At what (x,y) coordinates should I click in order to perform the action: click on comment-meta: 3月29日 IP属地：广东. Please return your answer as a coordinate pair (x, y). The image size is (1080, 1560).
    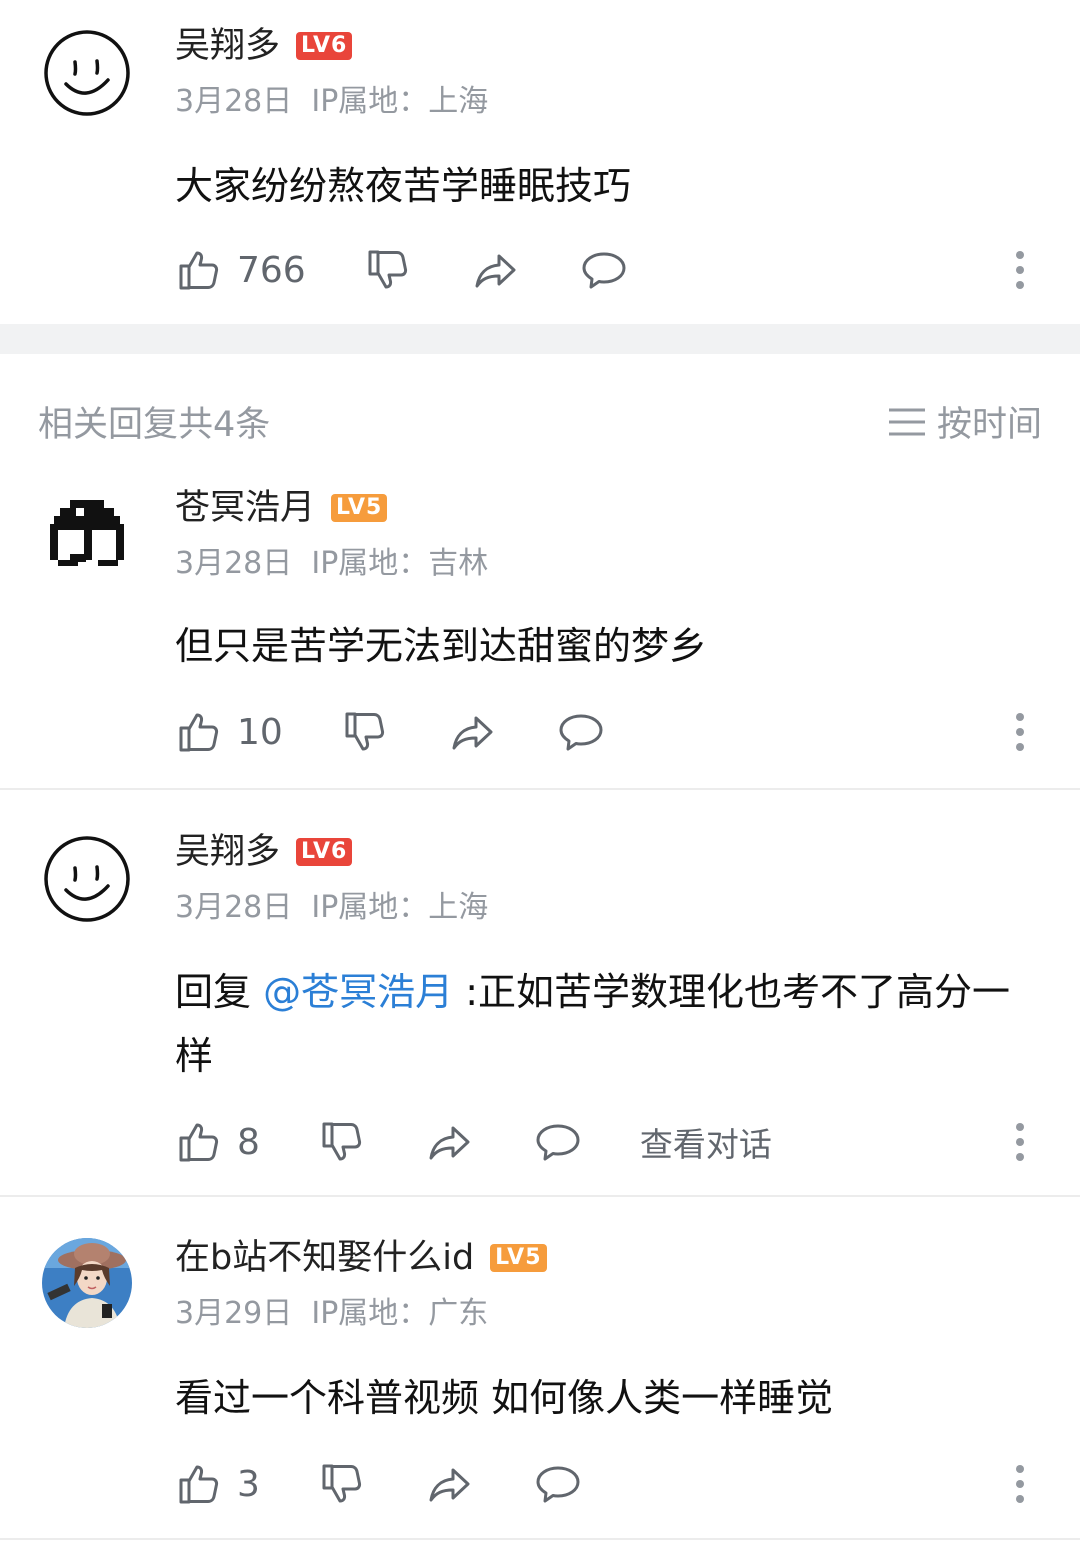
    Looking at the image, I should click on (331, 1314).